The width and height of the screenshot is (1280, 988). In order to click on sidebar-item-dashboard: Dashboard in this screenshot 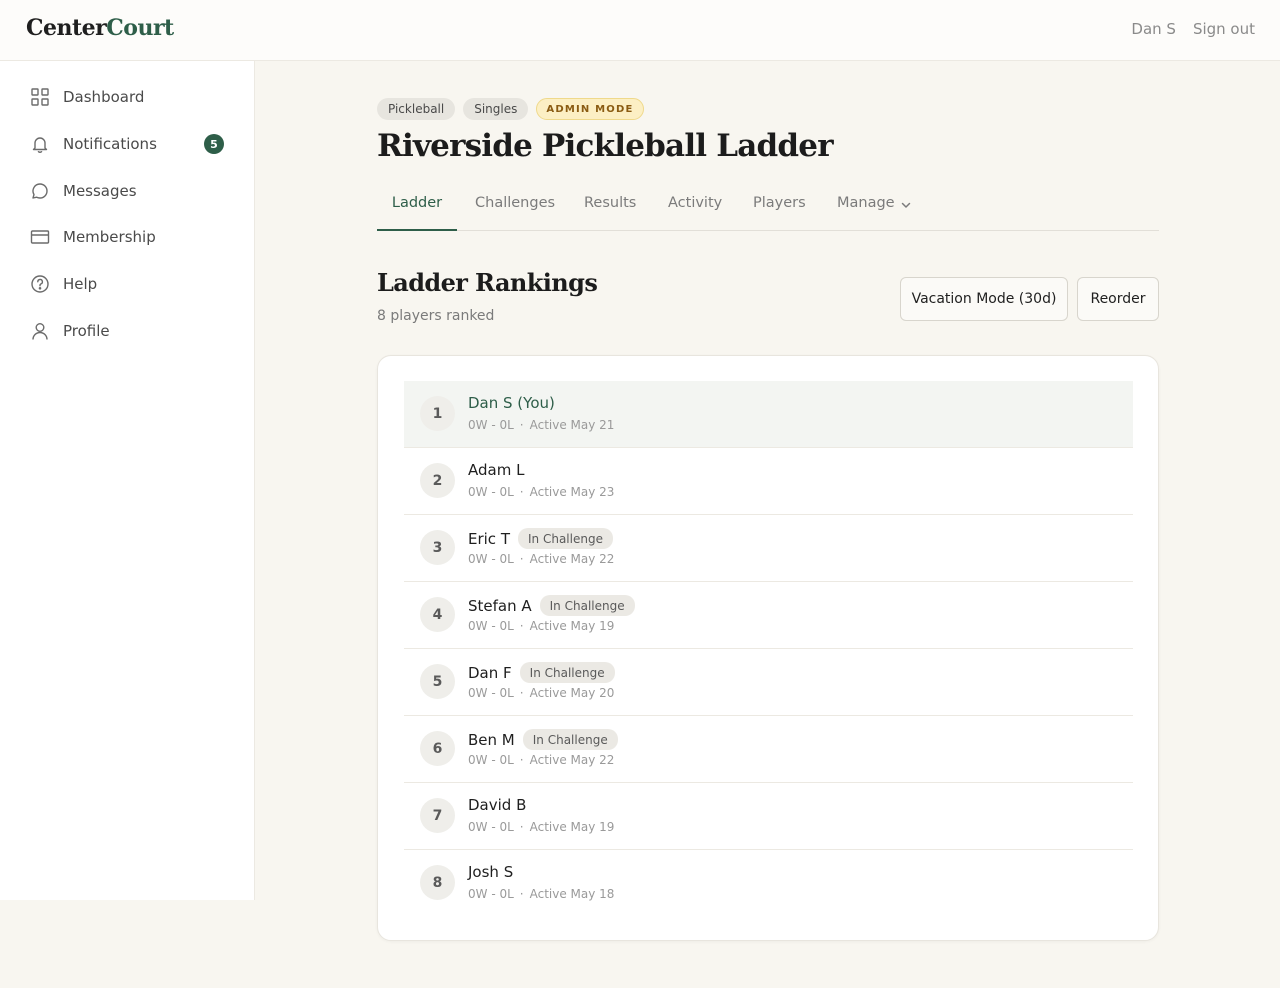, I will do `click(128, 97)`.